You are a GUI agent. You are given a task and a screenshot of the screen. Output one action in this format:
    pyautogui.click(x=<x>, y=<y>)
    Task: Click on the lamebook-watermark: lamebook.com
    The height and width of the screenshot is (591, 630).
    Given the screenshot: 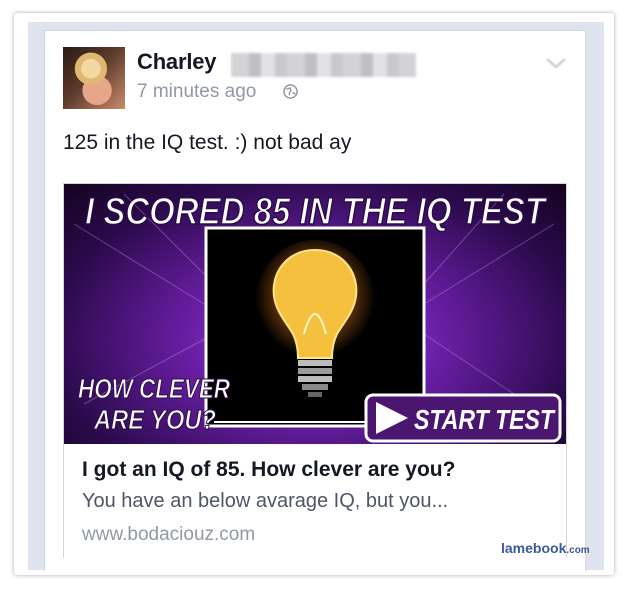 What is the action you would take?
    pyautogui.click(x=545, y=548)
    